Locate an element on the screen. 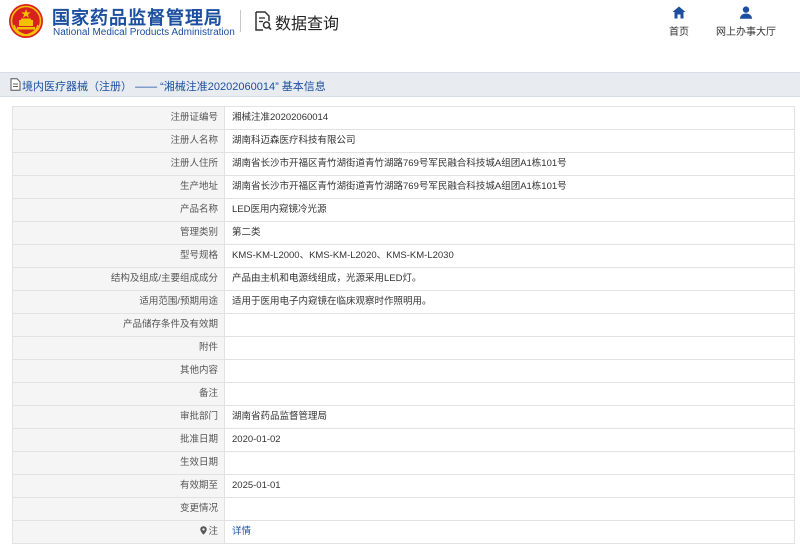  row-label: 注册证编号 is located at coordinates (118, 118).